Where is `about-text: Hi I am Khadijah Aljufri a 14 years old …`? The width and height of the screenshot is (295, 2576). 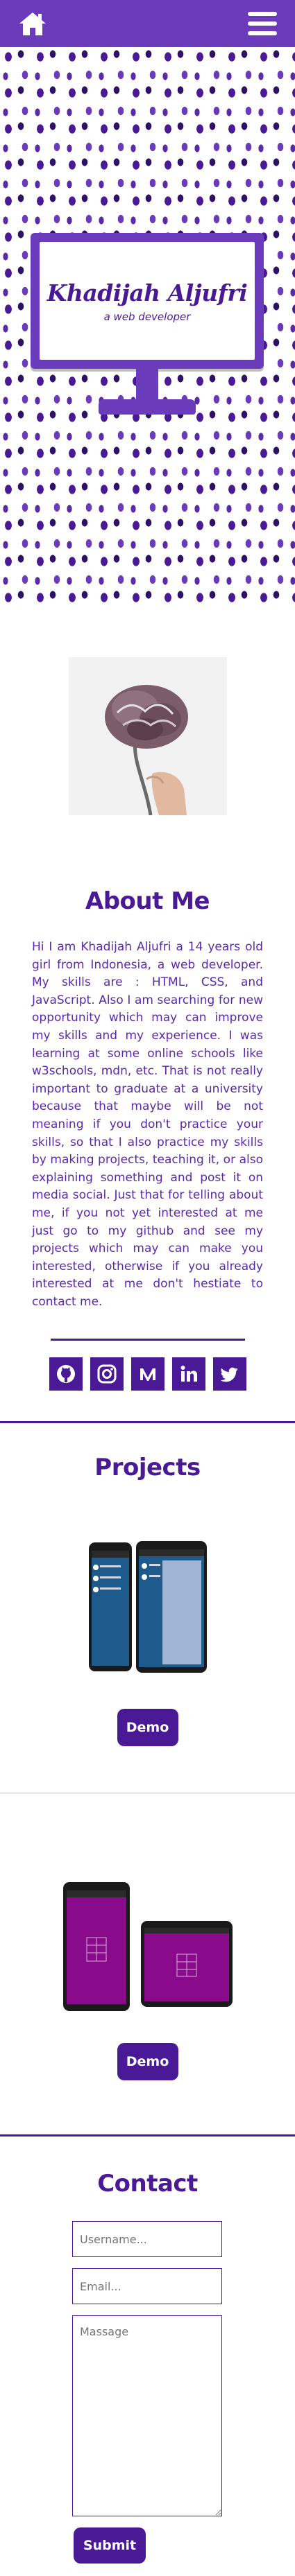 about-text: Hi I am Khadijah Aljufri a 14 years old … is located at coordinates (147, 1124).